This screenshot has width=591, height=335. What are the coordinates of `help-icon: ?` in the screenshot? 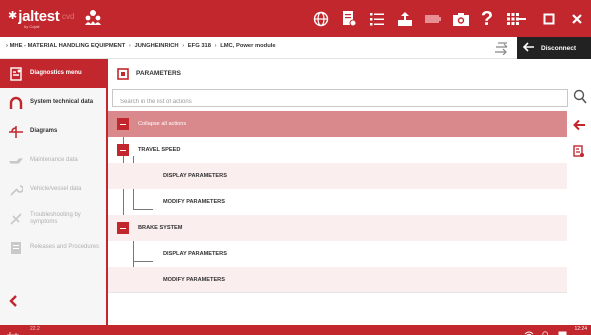 It's located at (487, 19).